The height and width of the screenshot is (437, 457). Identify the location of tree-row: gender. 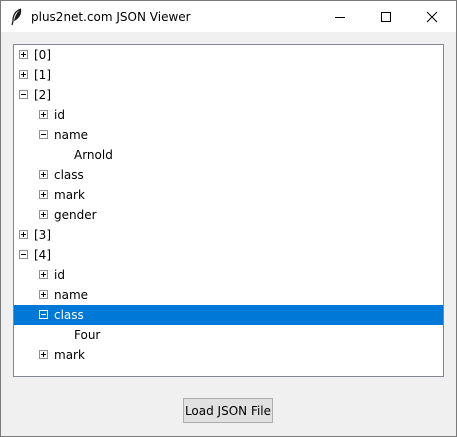
(228, 215).